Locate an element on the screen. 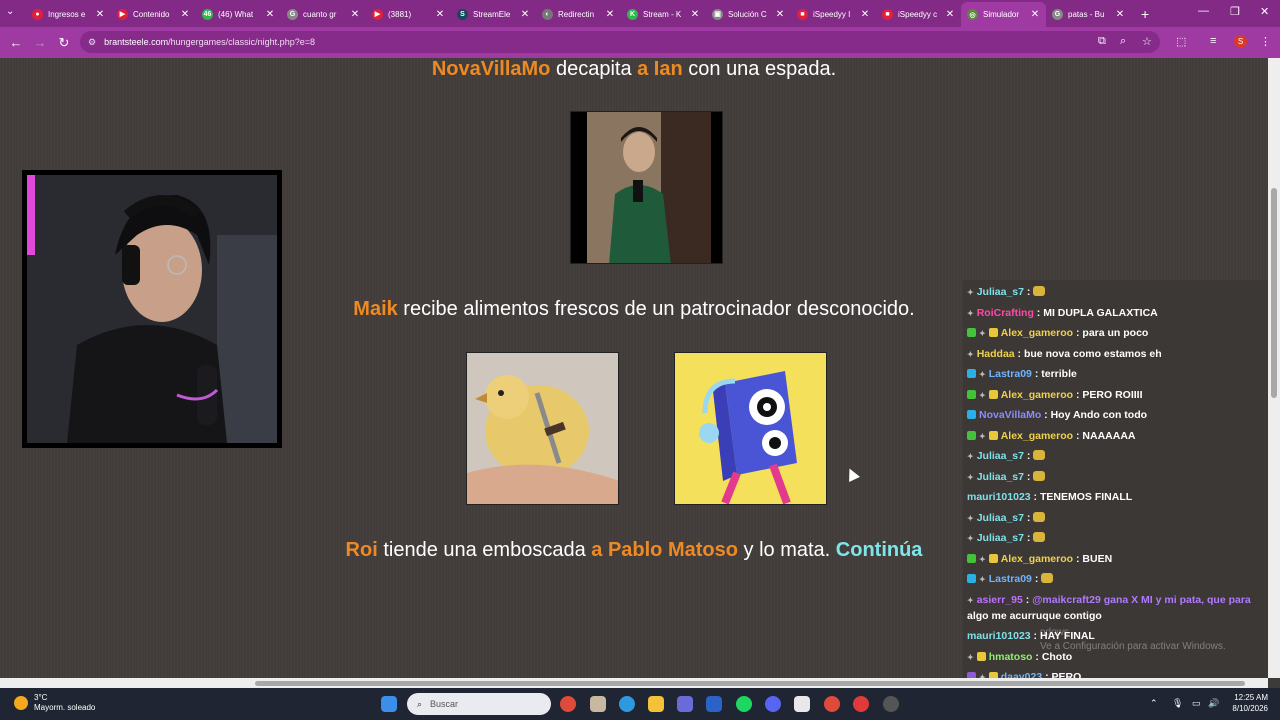  extensions-icon: ⬚ is located at coordinates (1181, 41).